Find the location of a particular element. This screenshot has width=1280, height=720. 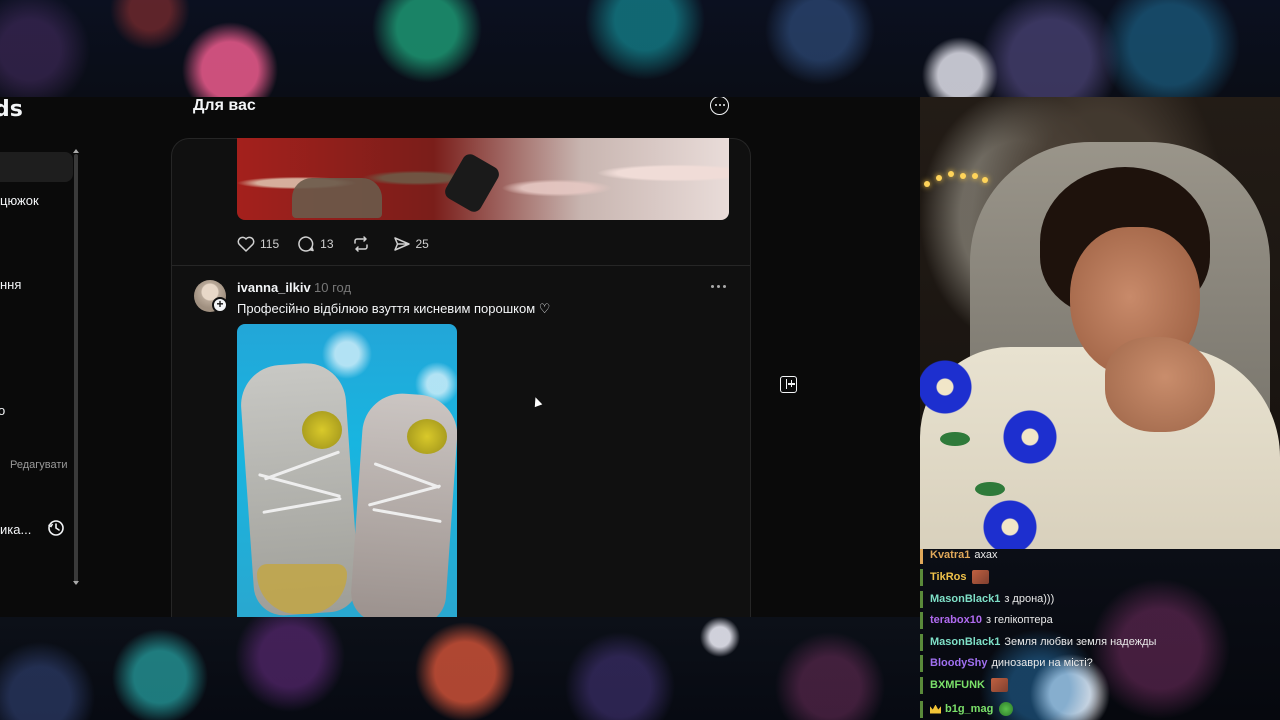

chat-text: ахах is located at coordinates (986, 555).